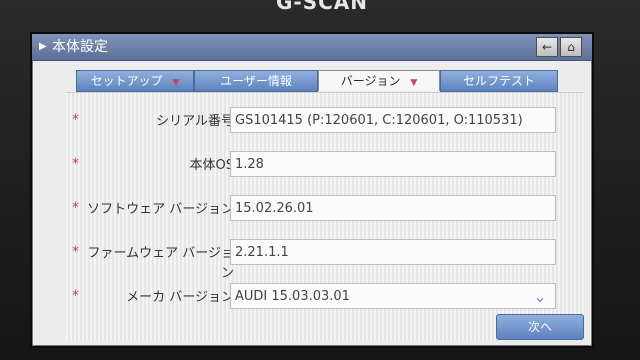 This screenshot has width=640, height=360. Describe the element at coordinates (393, 120) in the screenshot. I see `serial-value: GS101415 (P:120601, C:120601, O:110531)` at that location.